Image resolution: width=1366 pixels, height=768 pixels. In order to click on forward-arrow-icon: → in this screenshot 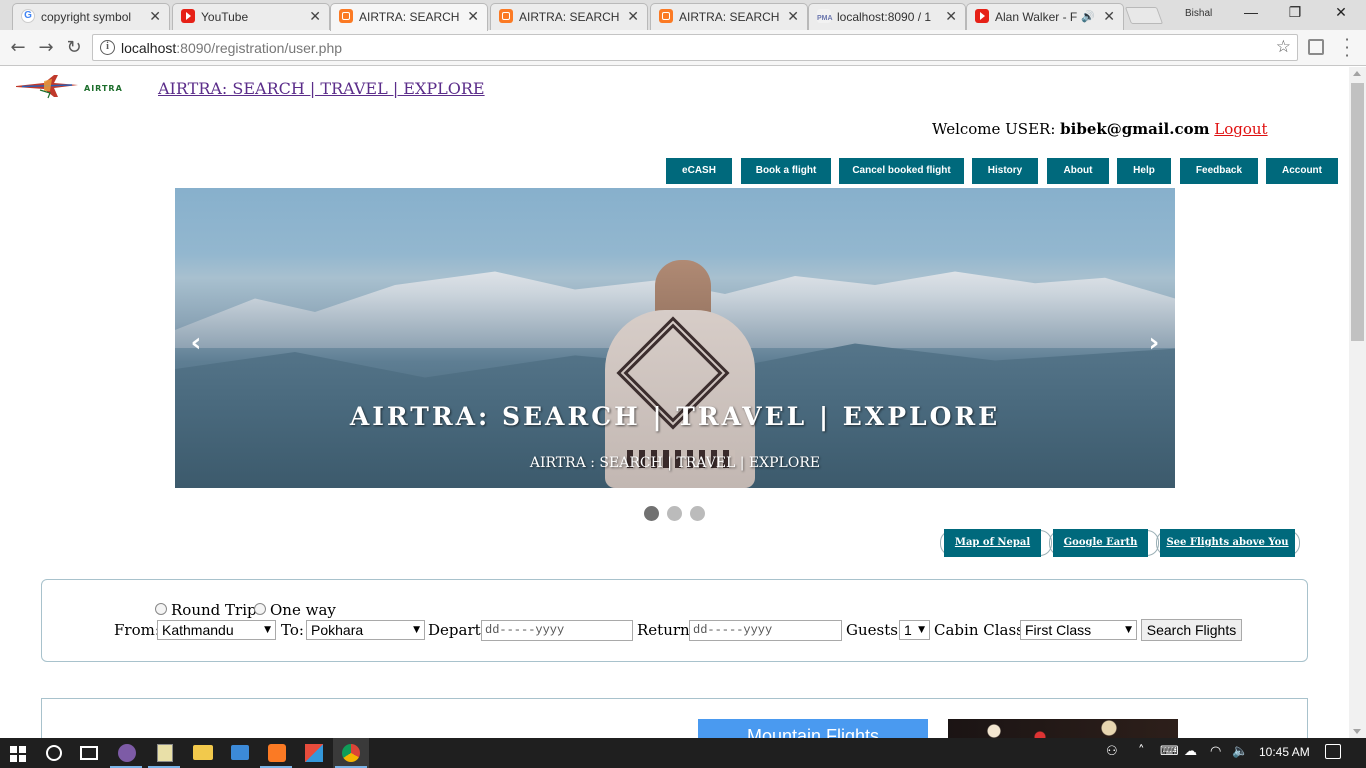, I will do `click(46, 48)`.